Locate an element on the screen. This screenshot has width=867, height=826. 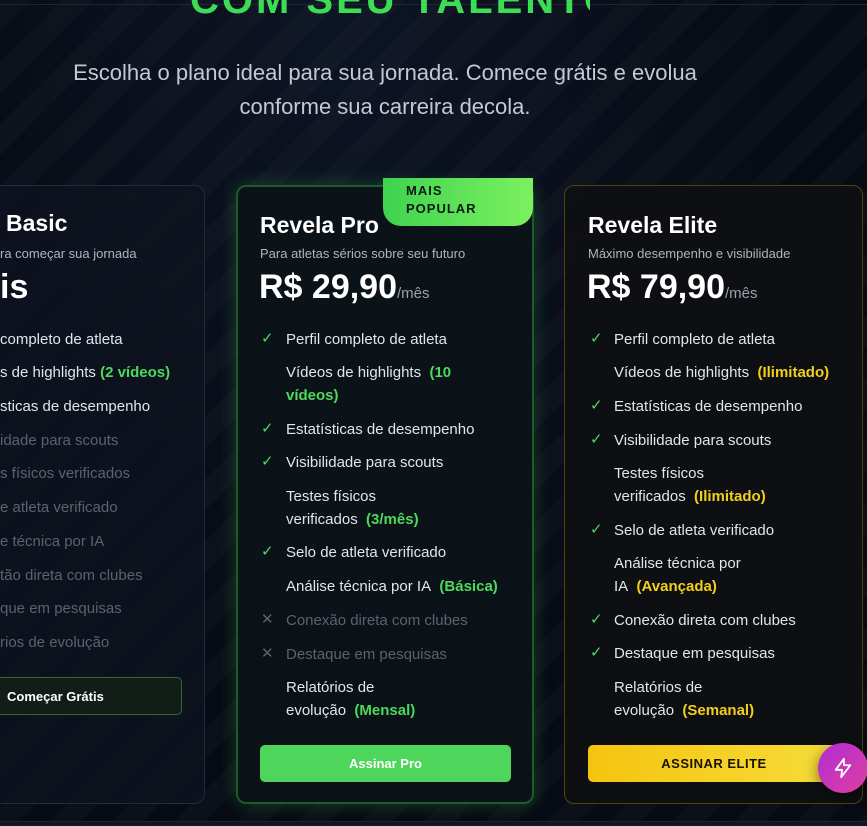
plan-price-elite: R$ 79,90/mês is located at coordinates (672, 287).